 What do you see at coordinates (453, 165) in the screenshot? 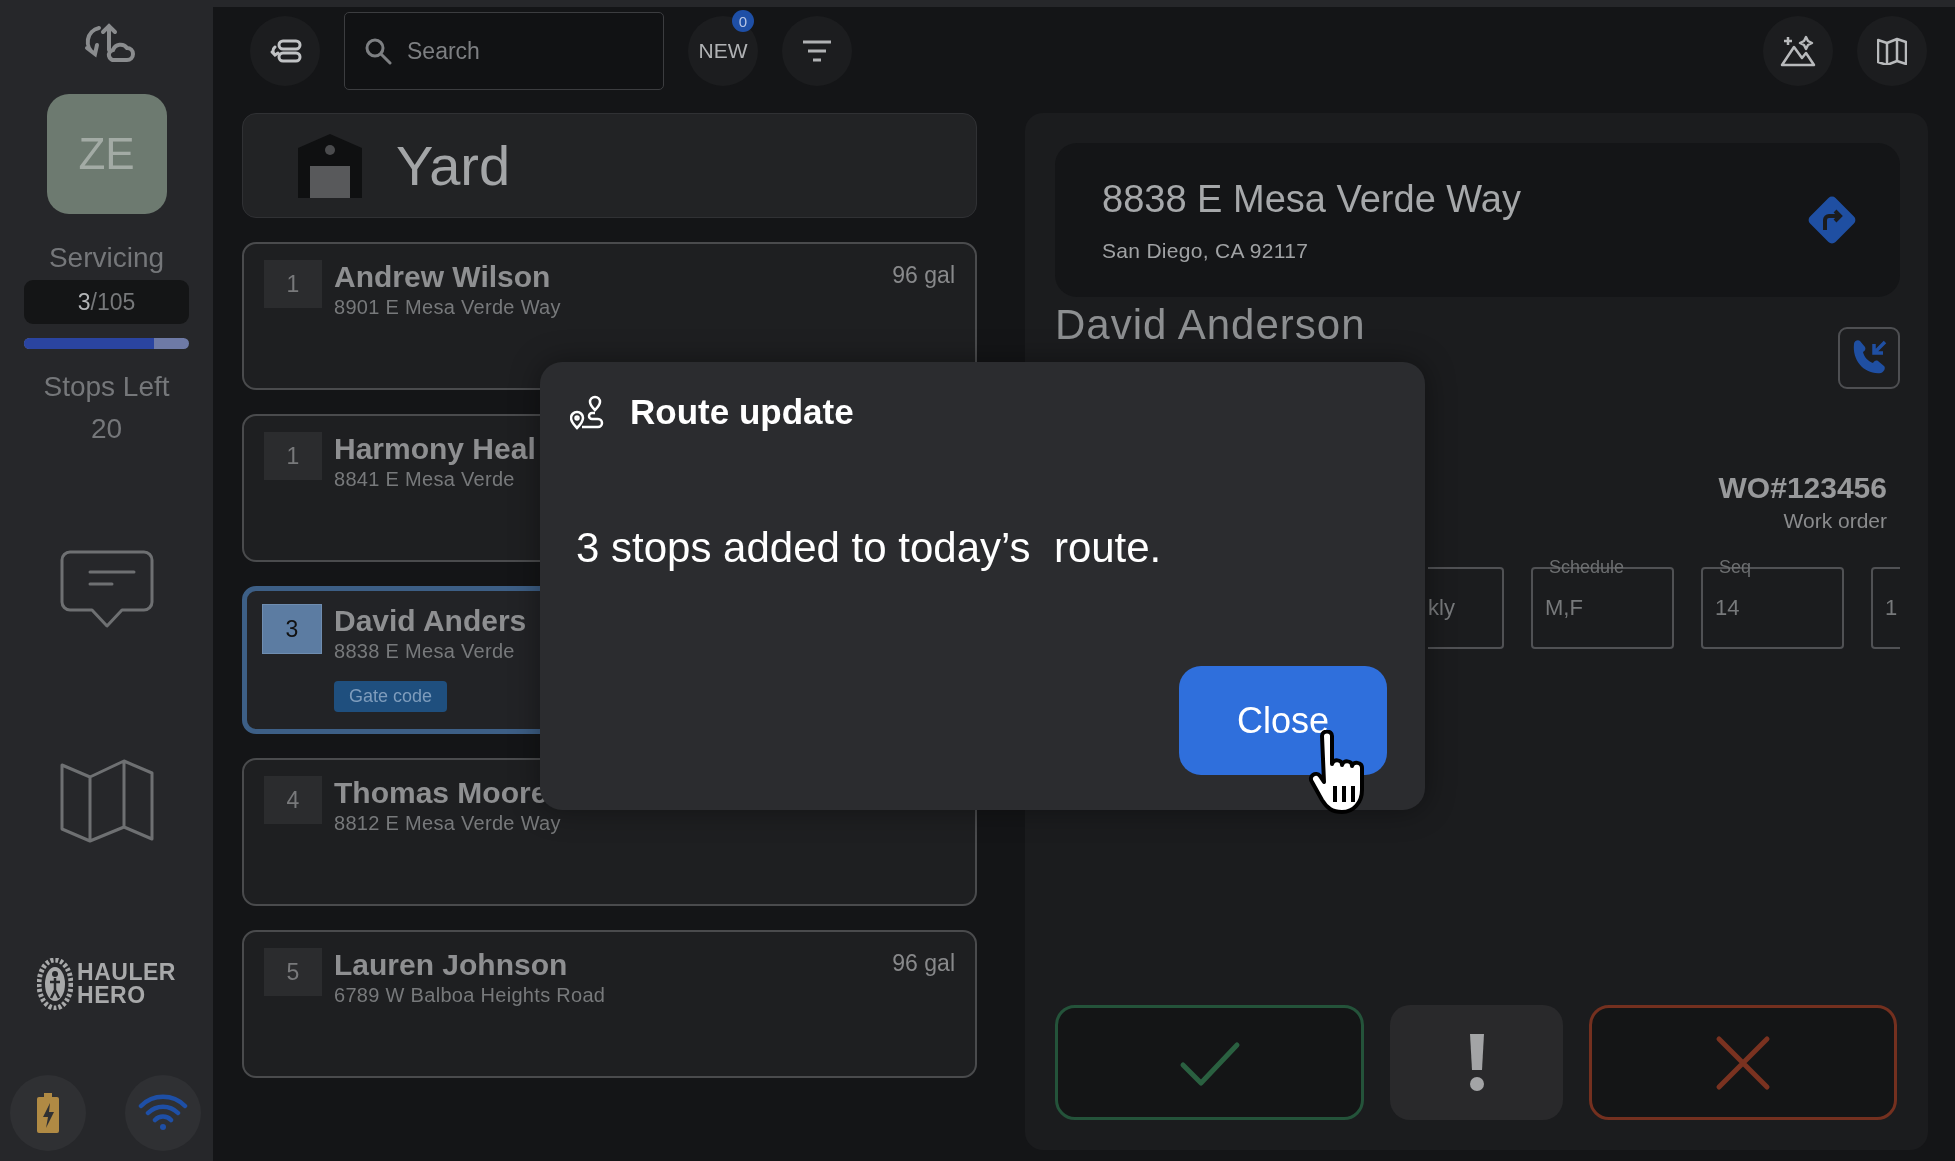
I see `yard-title: Yard` at bounding box center [453, 165].